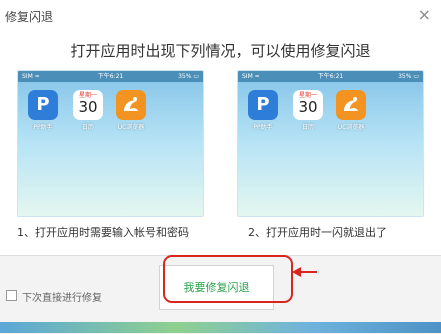 This screenshot has width=441, height=334. I want to click on fix-crash-button: 我要修复闪退, so click(216, 287).